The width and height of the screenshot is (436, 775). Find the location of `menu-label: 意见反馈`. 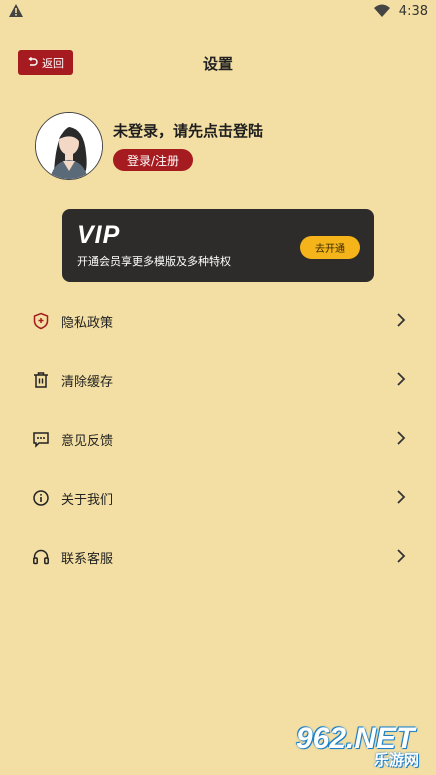

menu-label: 意见反馈 is located at coordinates (87, 441).